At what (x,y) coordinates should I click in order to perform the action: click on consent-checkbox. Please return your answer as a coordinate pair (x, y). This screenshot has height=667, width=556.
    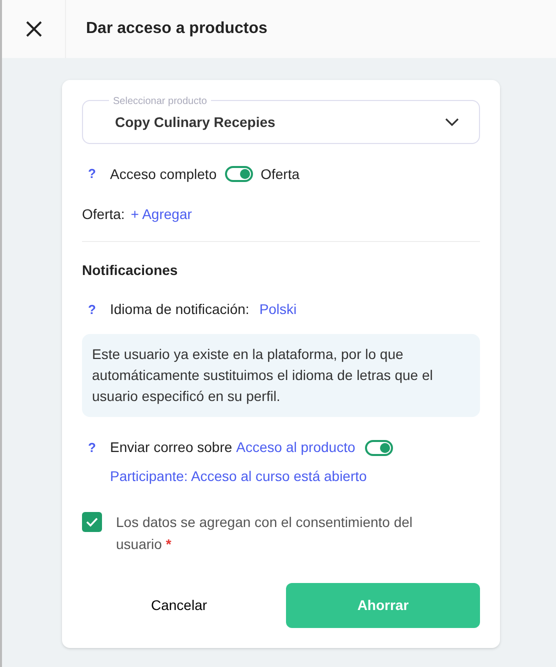
    Looking at the image, I should click on (92, 522).